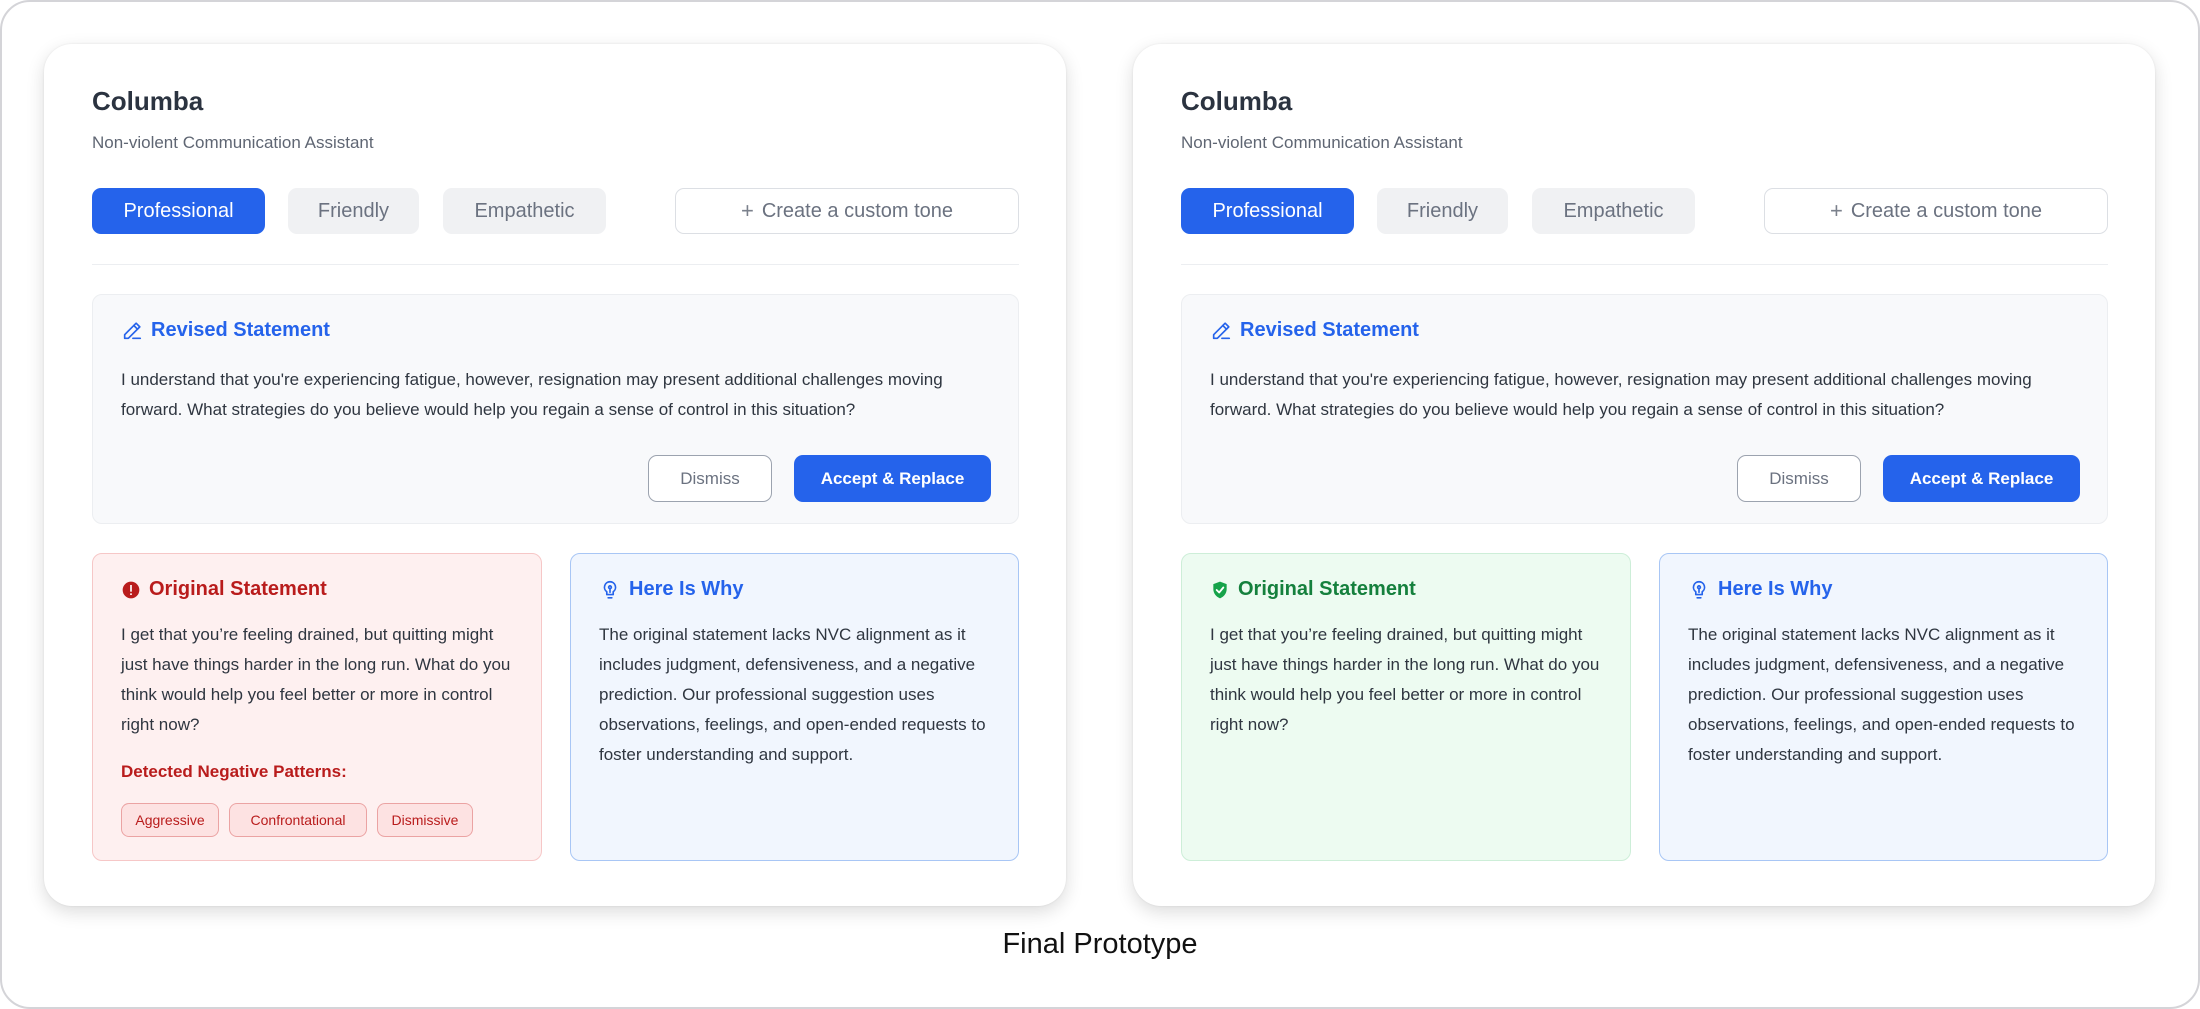  Describe the element at coordinates (170, 820) in the screenshot. I see `pattern-tag-aggressive: Aggressive` at that location.